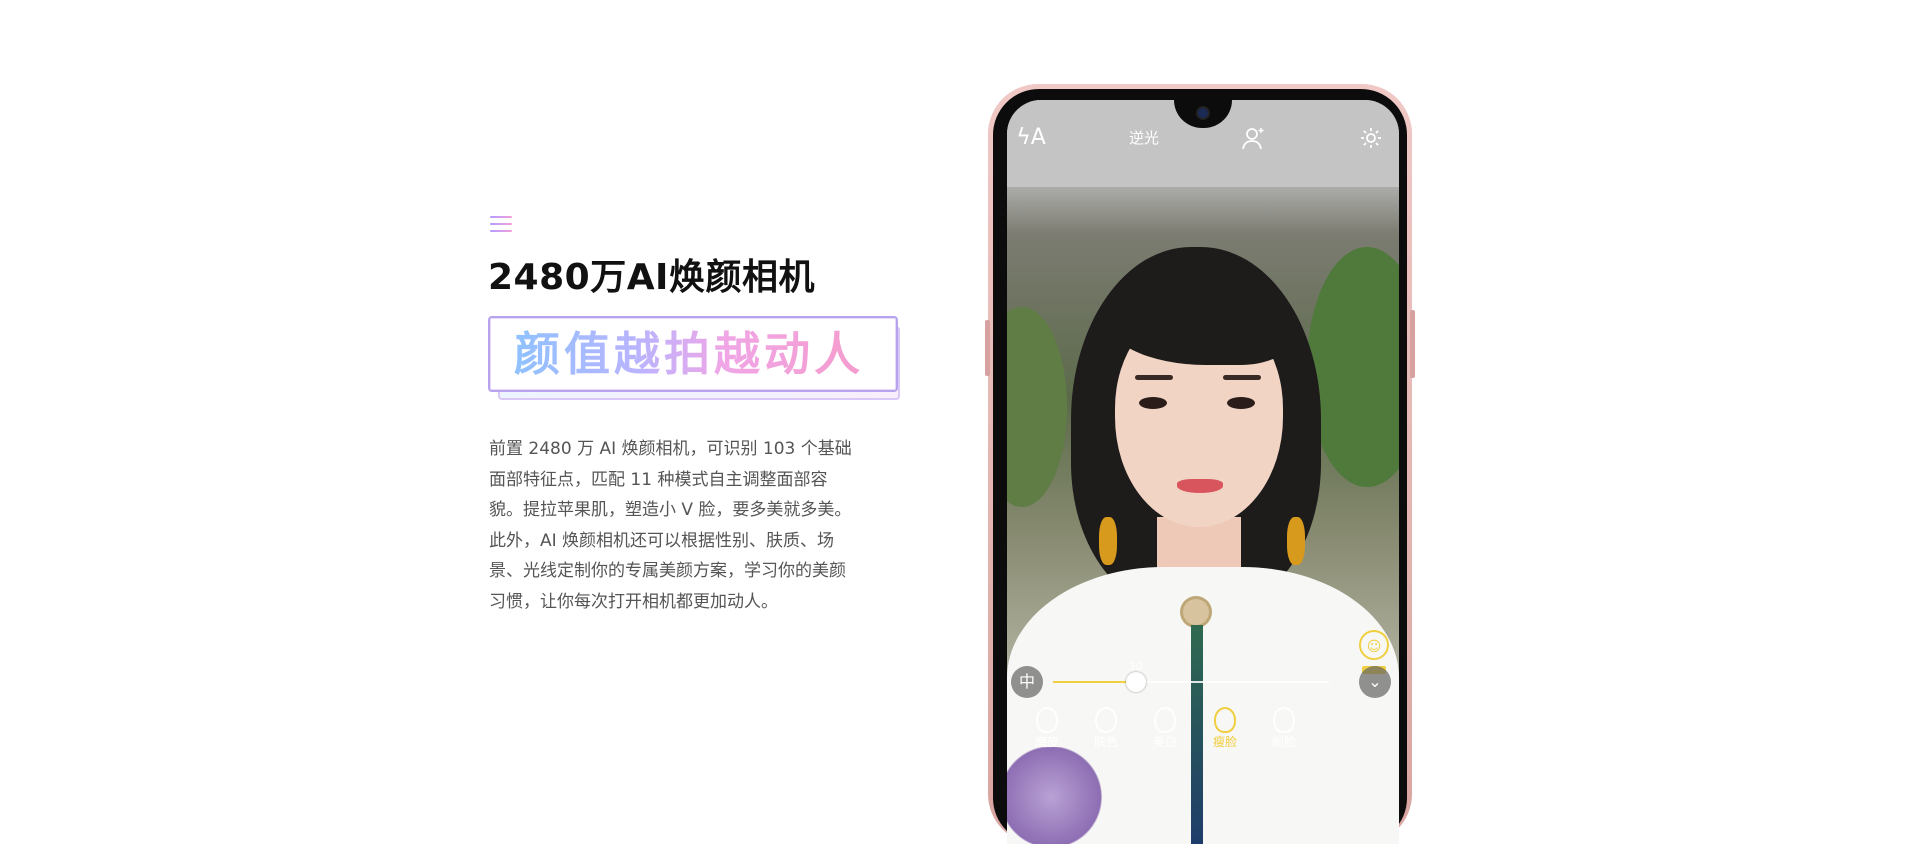 This screenshot has height=844, width=1920. What do you see at coordinates (1412, 344) in the screenshot?
I see `power-button` at bounding box center [1412, 344].